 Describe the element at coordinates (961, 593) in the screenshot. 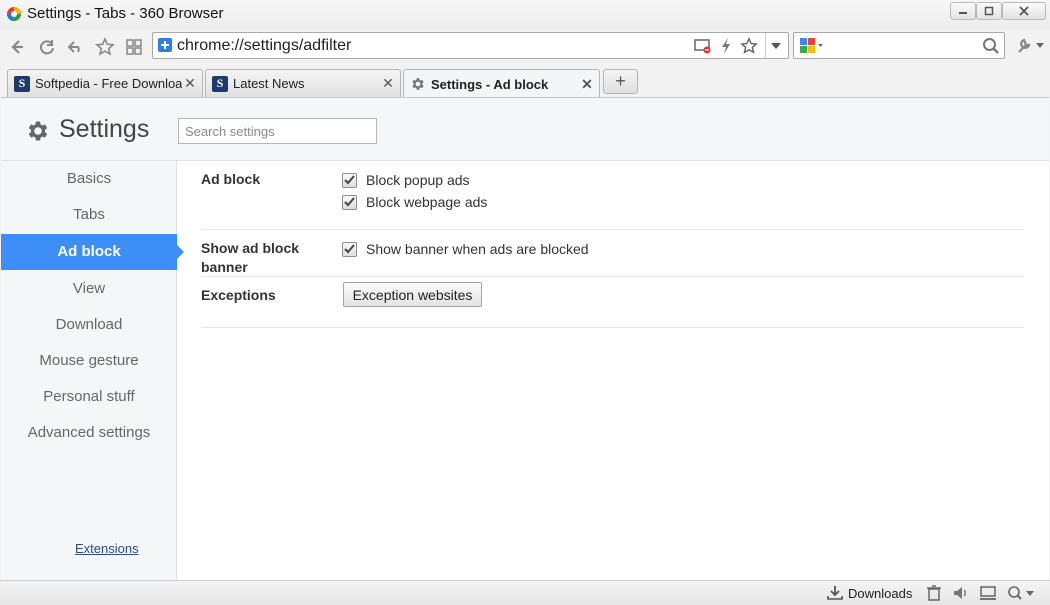

I see `speaker-icon` at that location.